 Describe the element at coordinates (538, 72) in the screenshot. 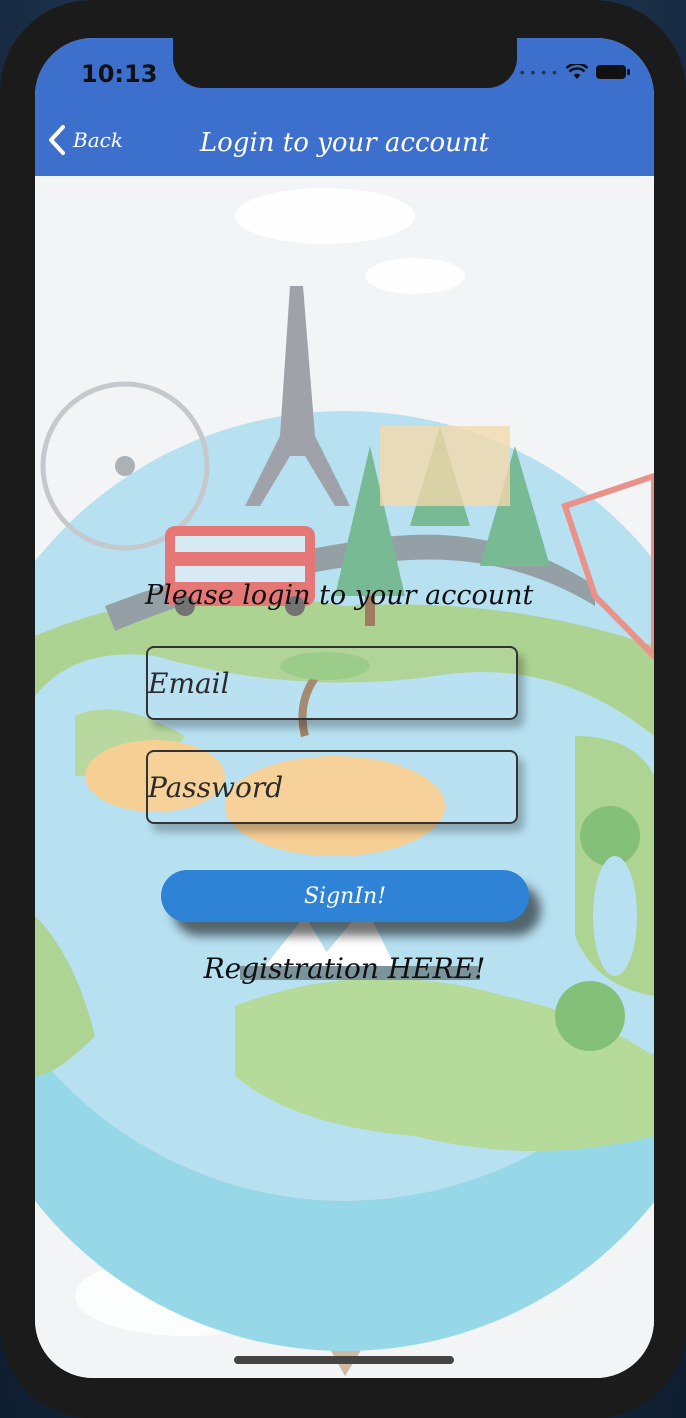

I see `signal-icon: • • • •` at that location.